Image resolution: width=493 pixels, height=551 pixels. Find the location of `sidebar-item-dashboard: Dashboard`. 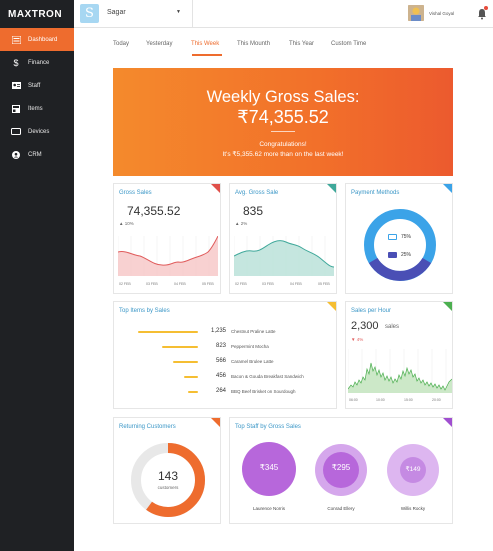

sidebar-item-dashboard: Dashboard is located at coordinates (37, 39).